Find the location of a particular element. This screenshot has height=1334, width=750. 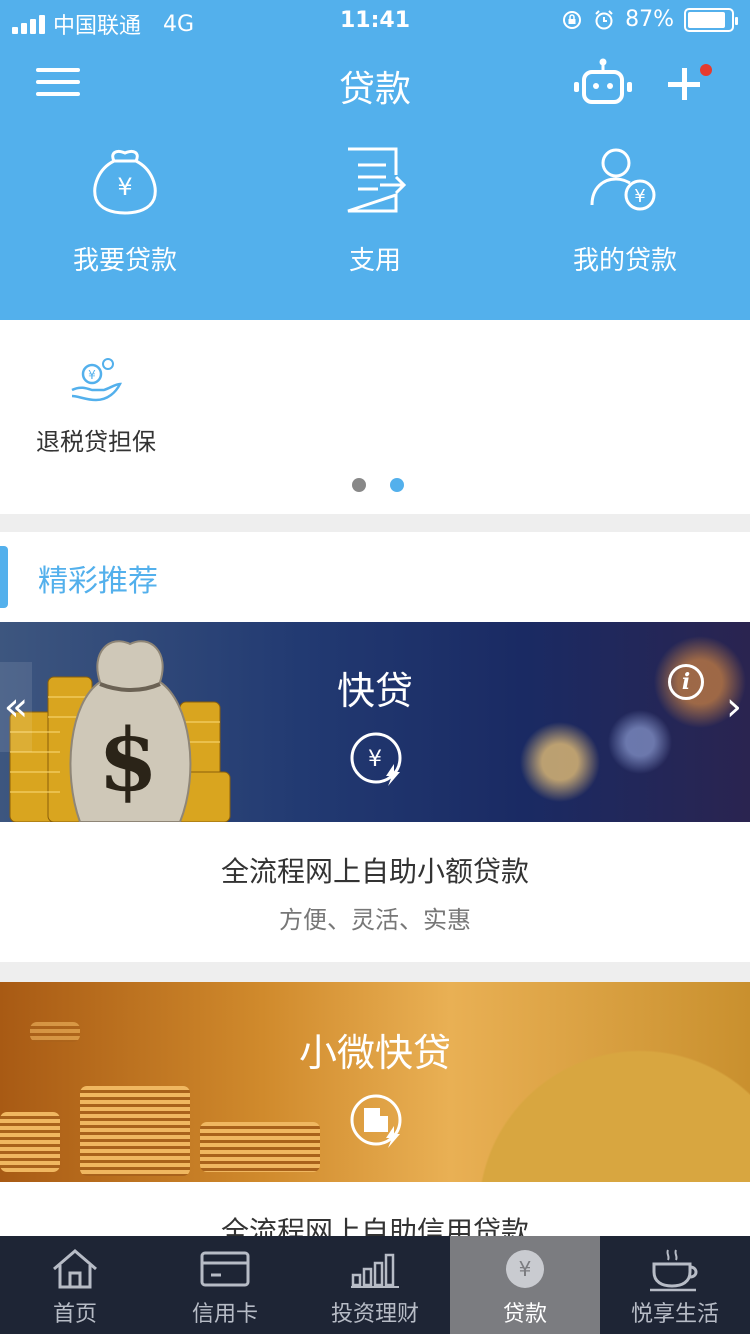

page-dot-active is located at coordinates (397, 485).